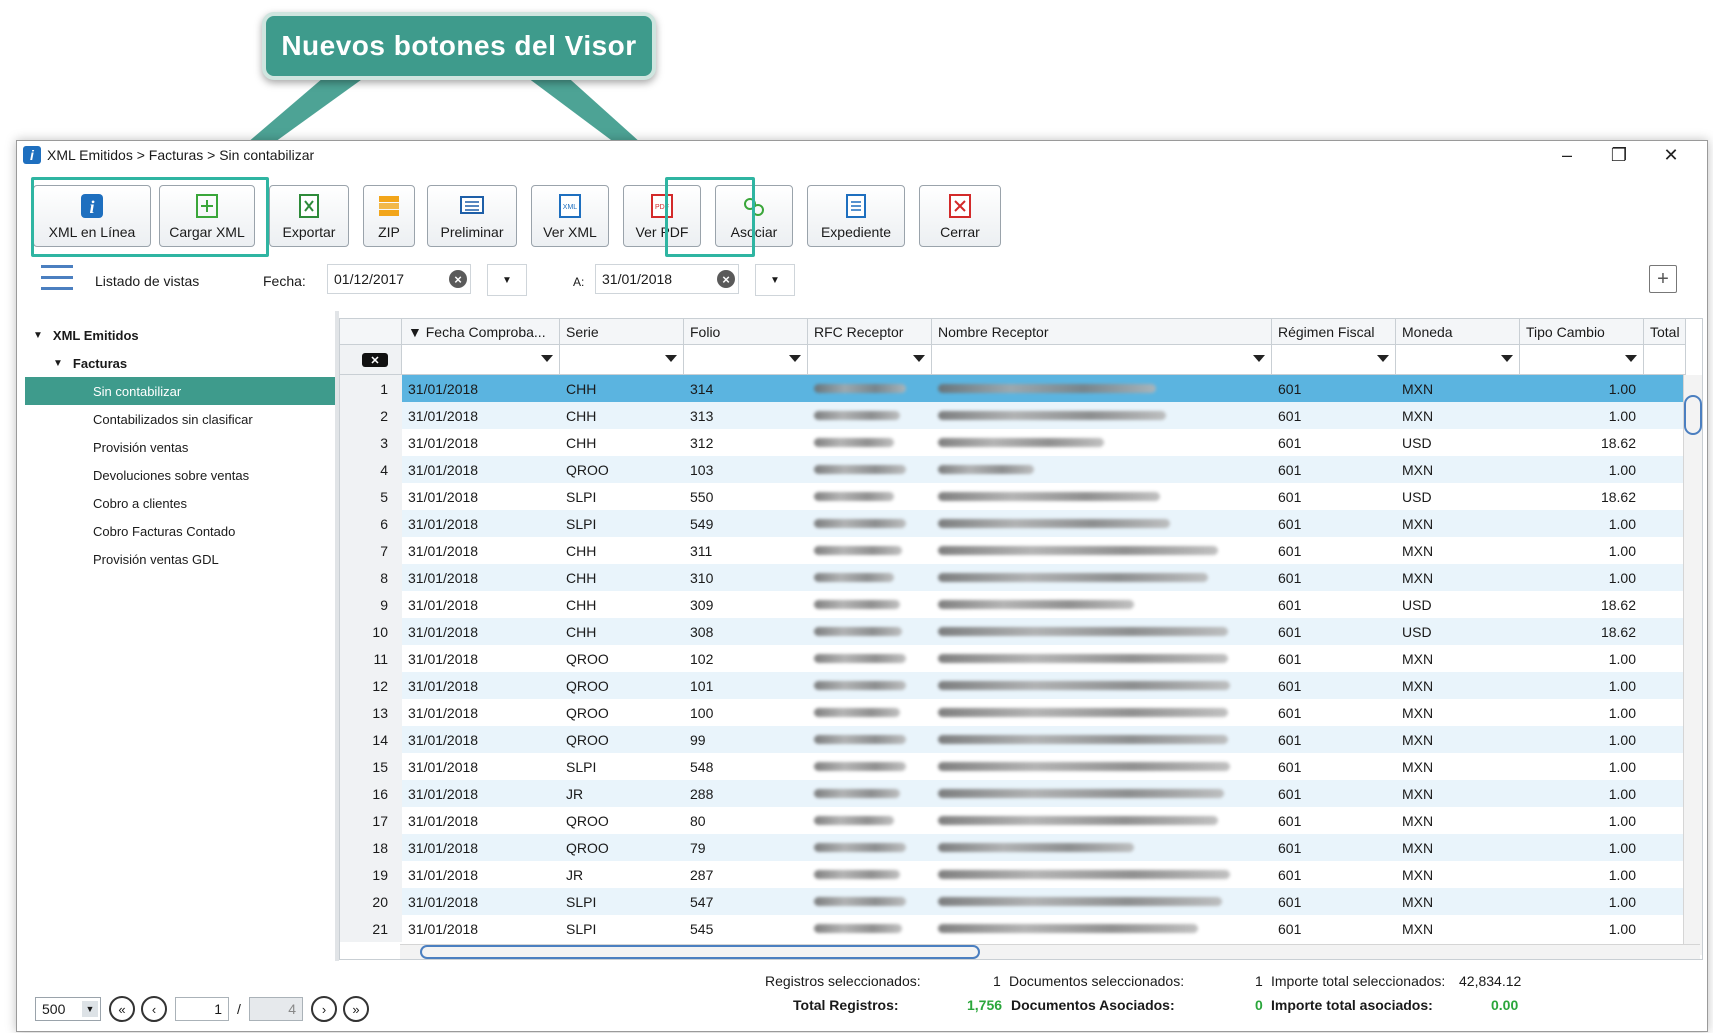 The width and height of the screenshot is (1713, 1033). Describe the element at coordinates (1013, 631) in the screenshot. I see `table-row: 10 31/01/2018 CHH 308 601 USD 18.62` at that location.